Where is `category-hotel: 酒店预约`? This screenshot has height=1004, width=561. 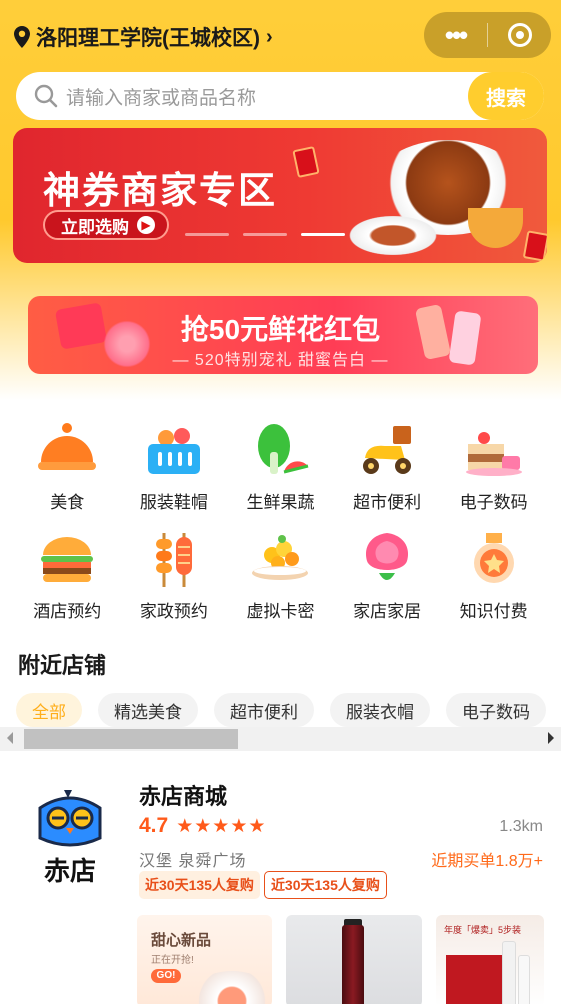 category-hotel: 酒店预约 is located at coordinates (67, 574).